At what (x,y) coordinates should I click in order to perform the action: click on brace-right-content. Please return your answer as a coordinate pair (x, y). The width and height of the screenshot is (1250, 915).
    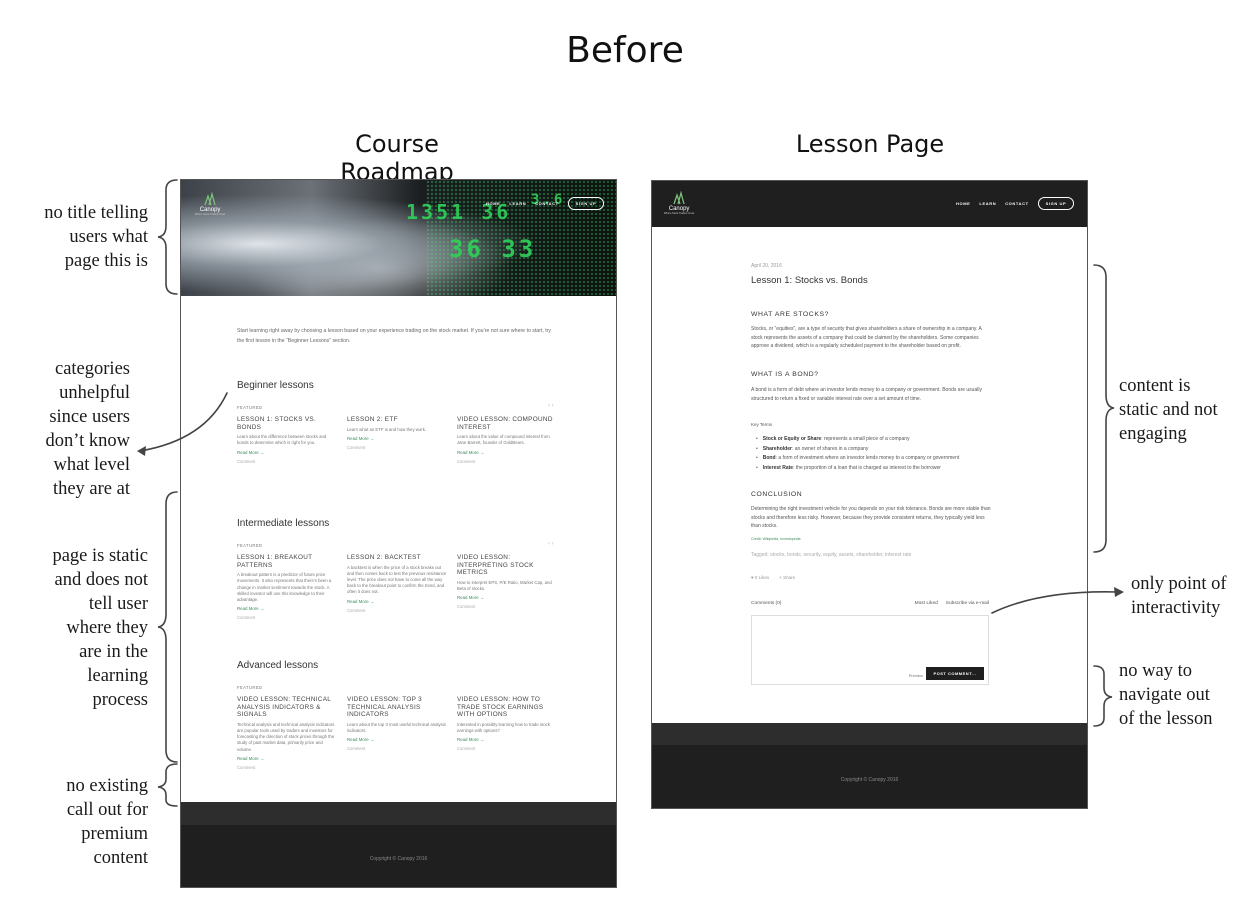
    Looking at the image, I should click on (1104, 408).